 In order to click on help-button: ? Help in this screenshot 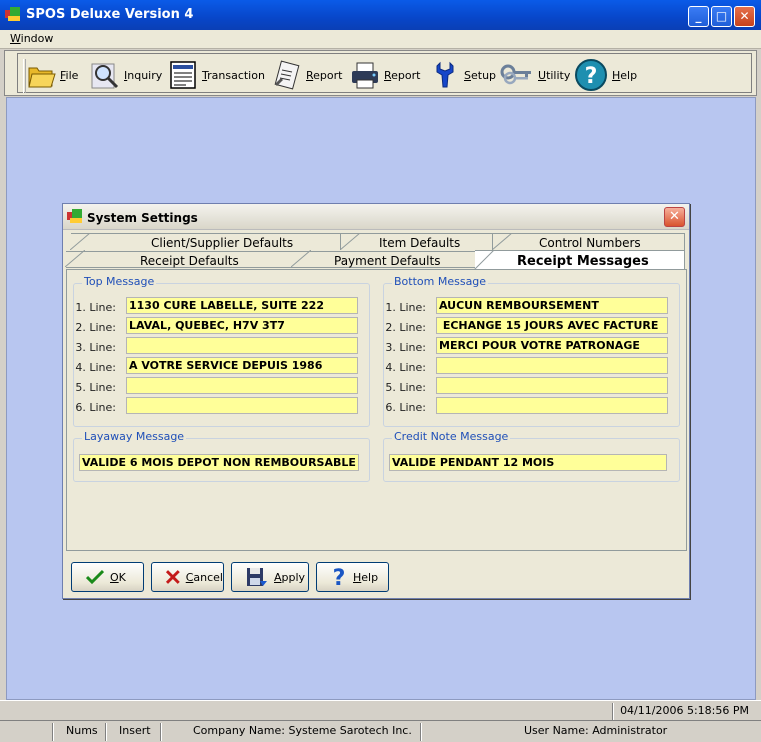, I will do `click(352, 577)`.